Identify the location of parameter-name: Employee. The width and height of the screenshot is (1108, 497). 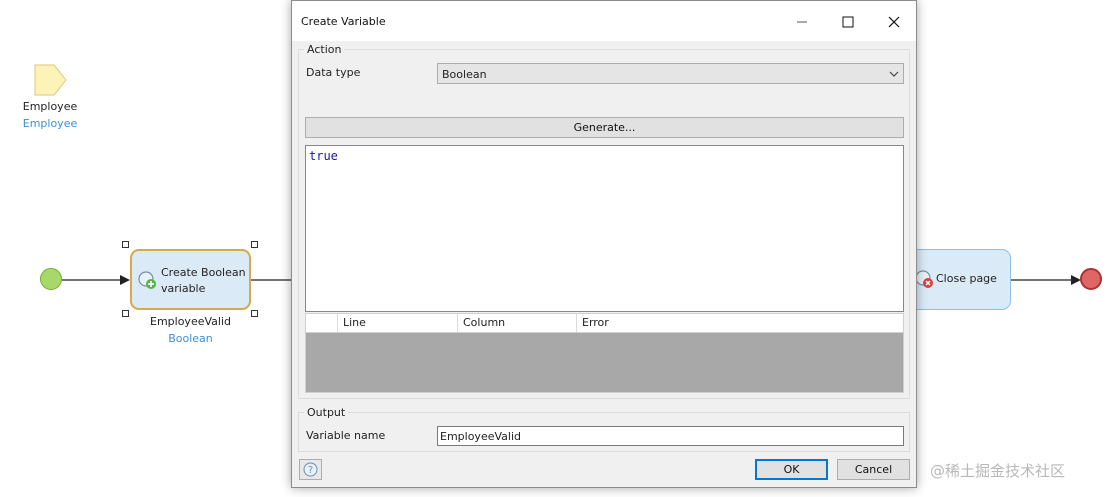
(50, 106).